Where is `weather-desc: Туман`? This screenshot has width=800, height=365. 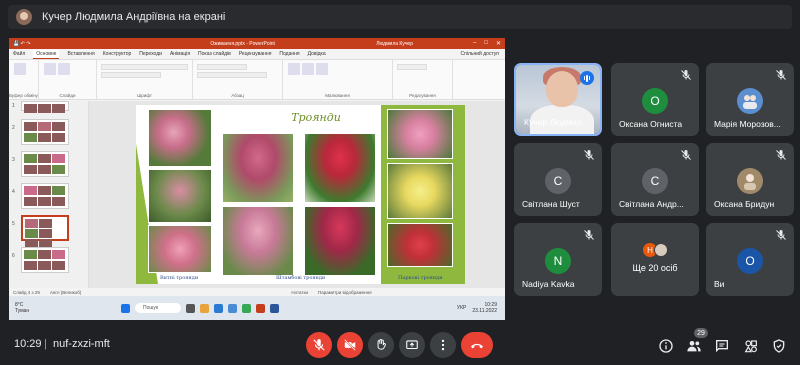 weather-desc: Туман is located at coordinates (22, 311).